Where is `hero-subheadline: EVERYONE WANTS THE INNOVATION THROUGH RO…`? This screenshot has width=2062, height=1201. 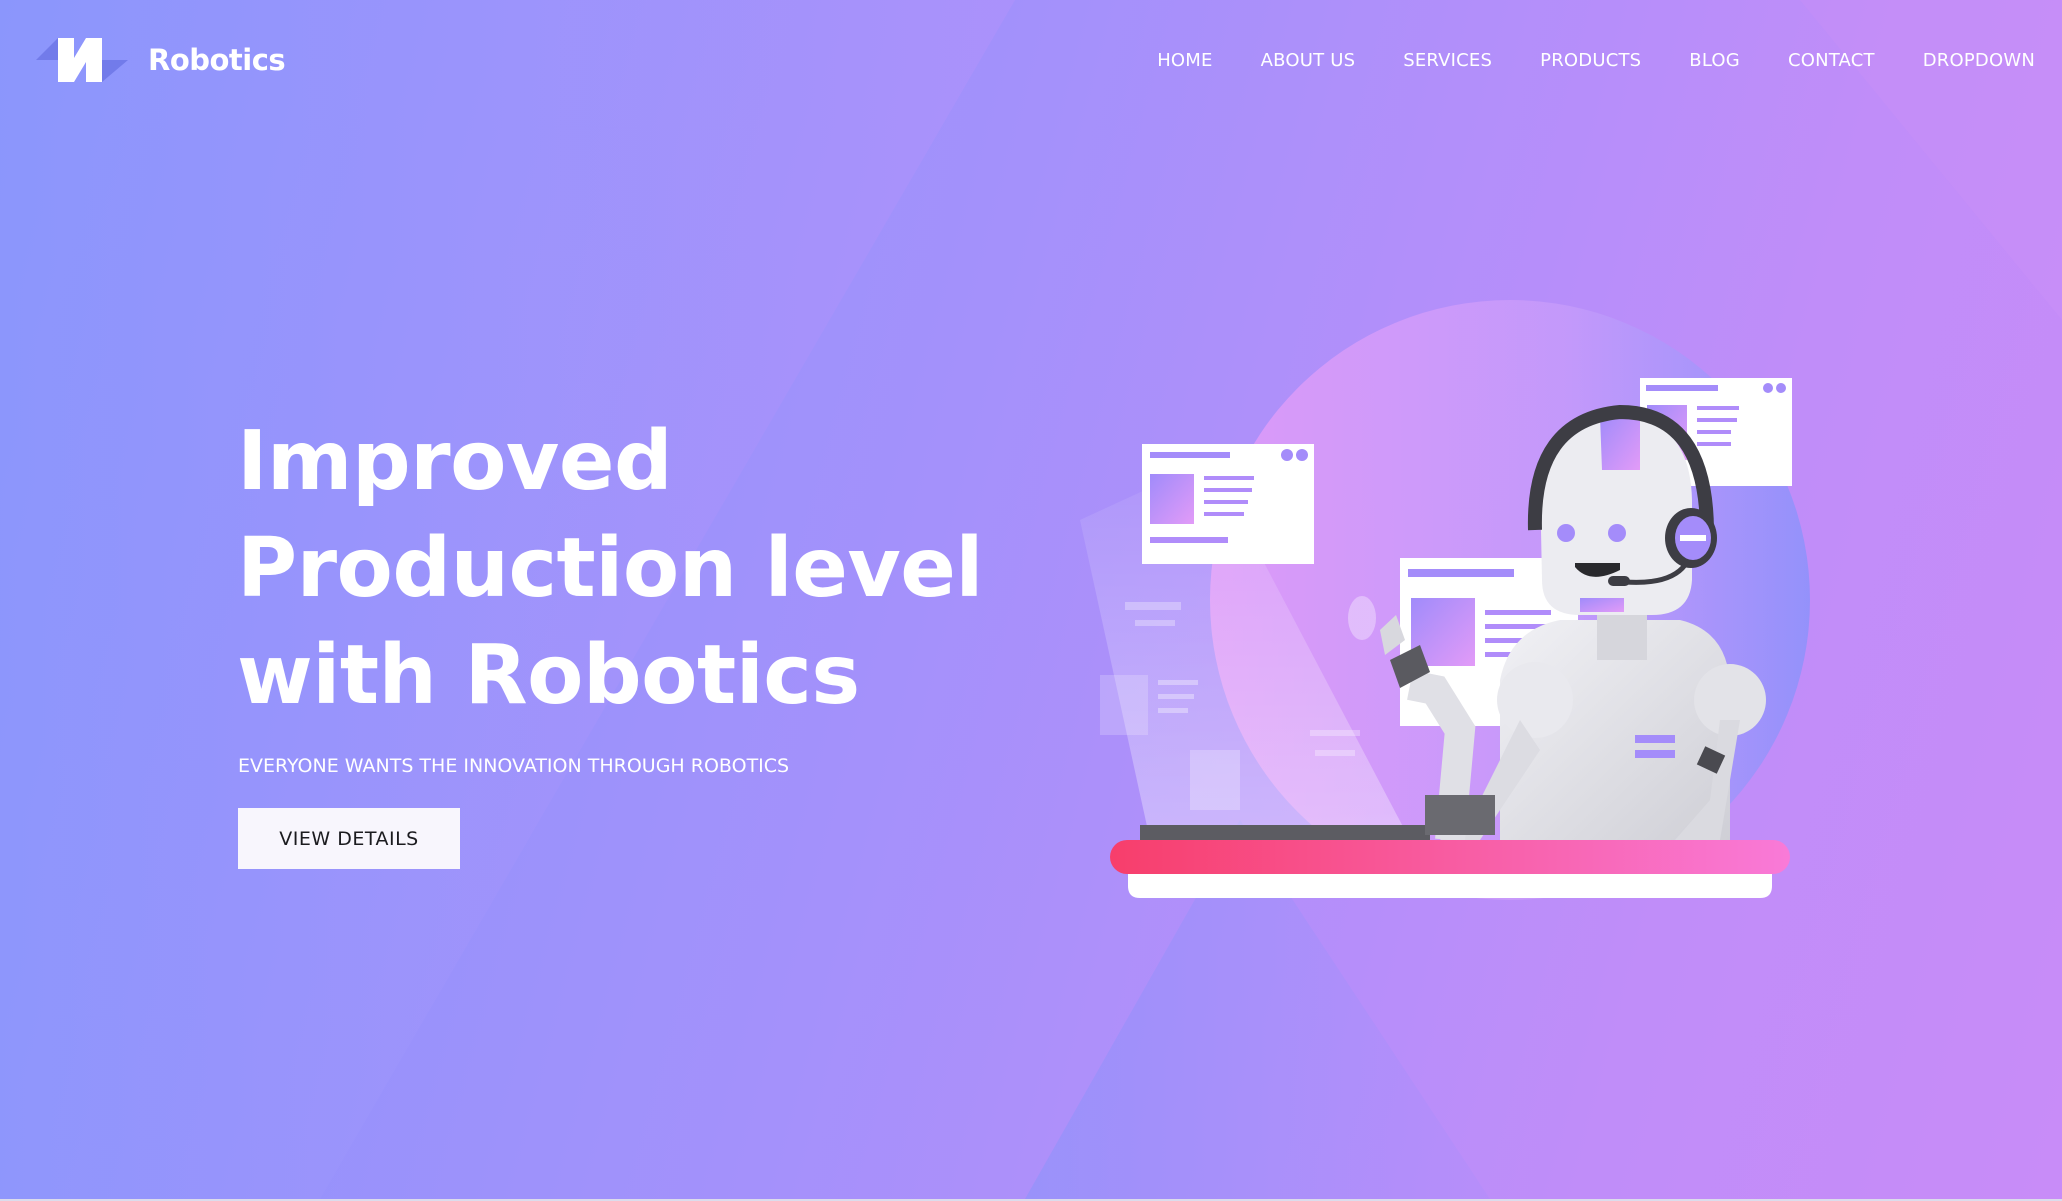 hero-subheadline: EVERYONE WANTS THE INNOVATION THROUGH RO… is located at coordinates (514, 766).